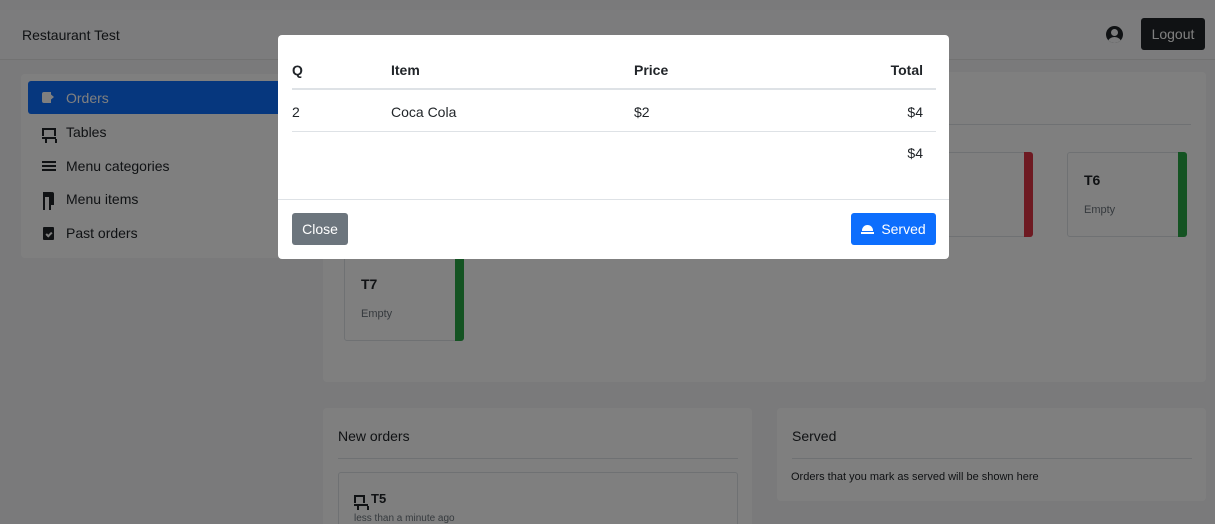  I want to click on row-qty: 2, so click(296, 112).